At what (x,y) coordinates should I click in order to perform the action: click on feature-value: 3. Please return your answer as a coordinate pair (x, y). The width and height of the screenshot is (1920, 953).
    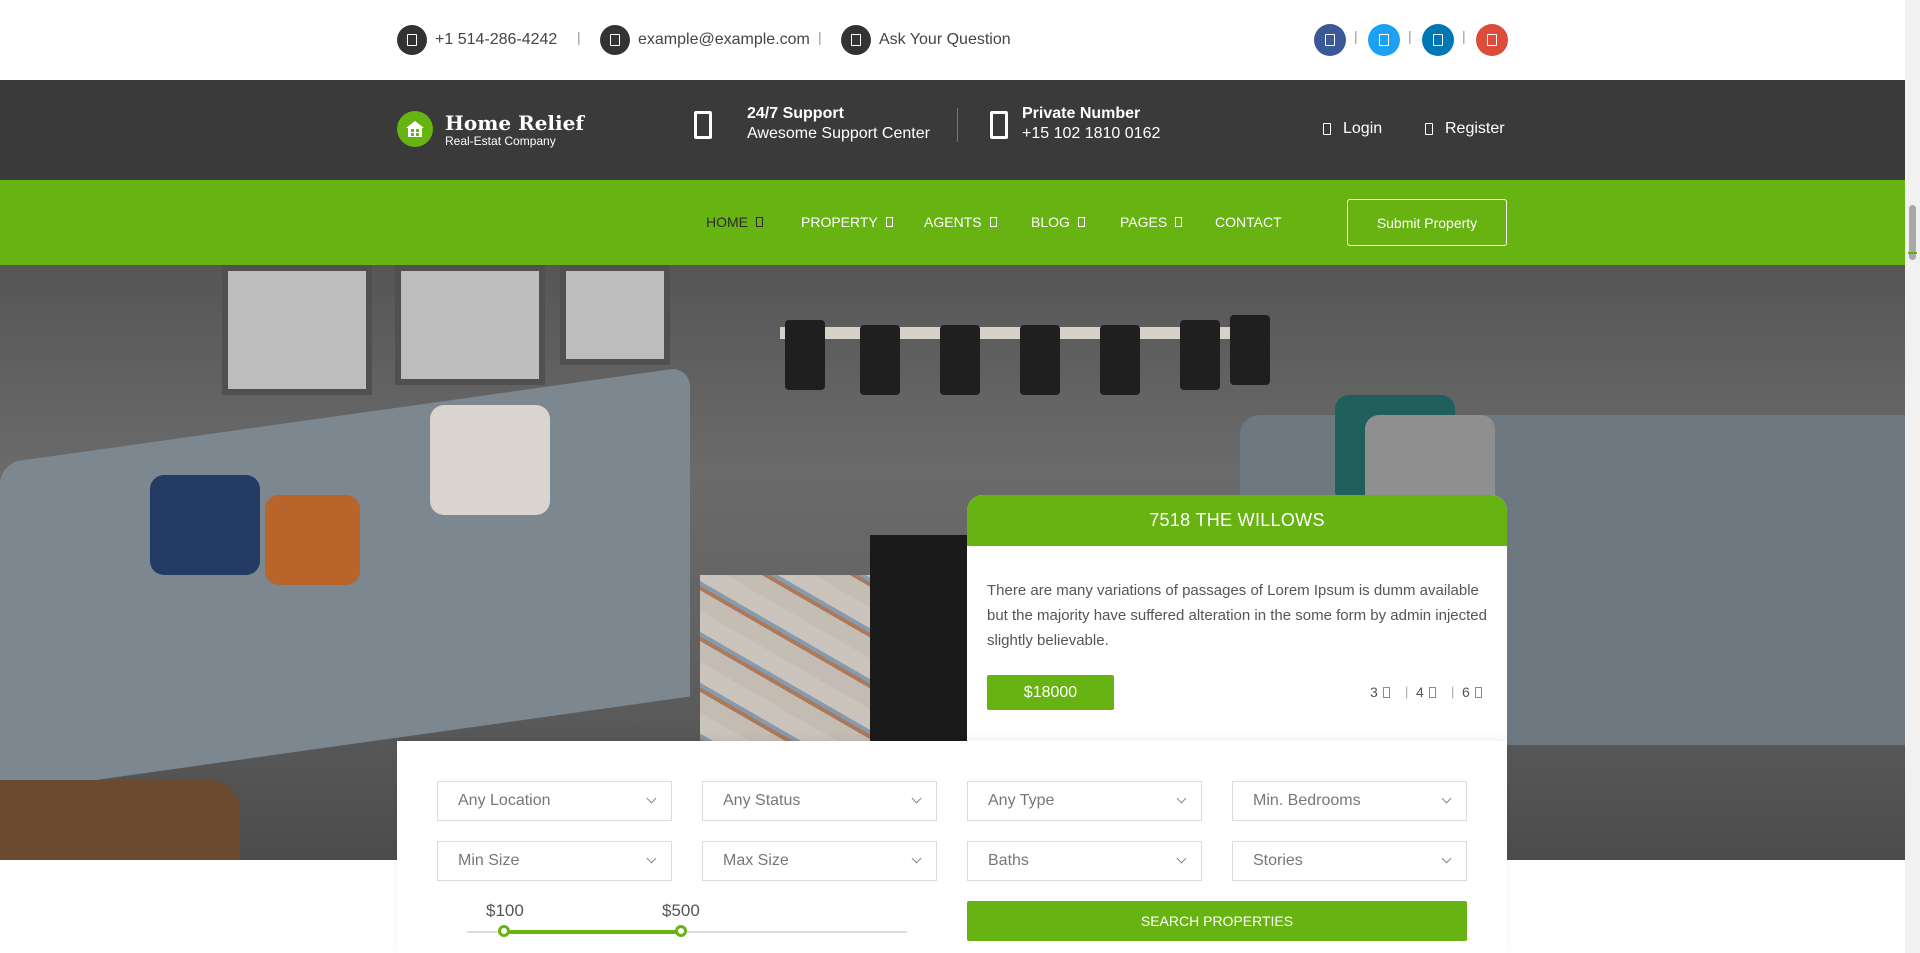
    Looking at the image, I should click on (1374, 692).